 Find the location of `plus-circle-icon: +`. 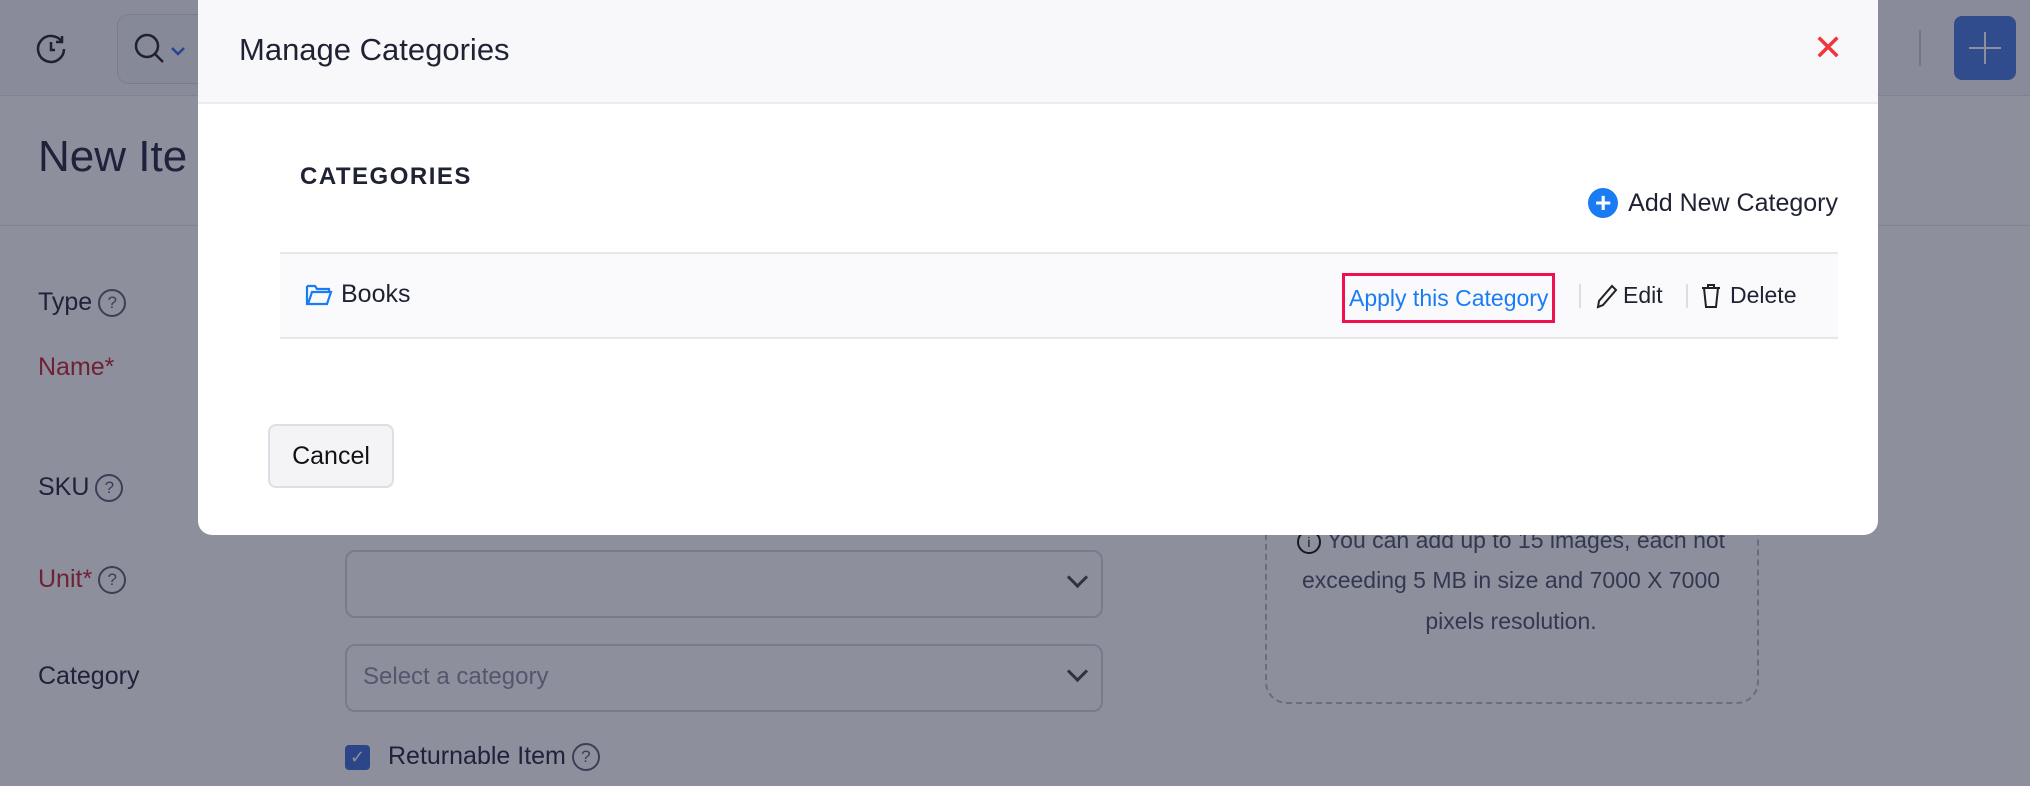

plus-circle-icon: + is located at coordinates (1603, 203).